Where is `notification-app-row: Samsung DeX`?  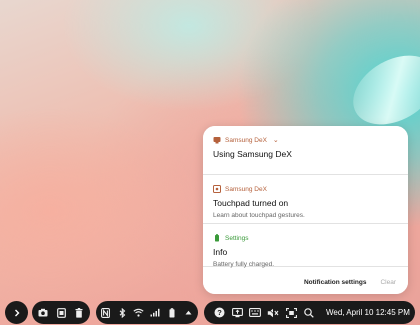 notification-app-row: Samsung DeX is located at coordinates (305, 184).